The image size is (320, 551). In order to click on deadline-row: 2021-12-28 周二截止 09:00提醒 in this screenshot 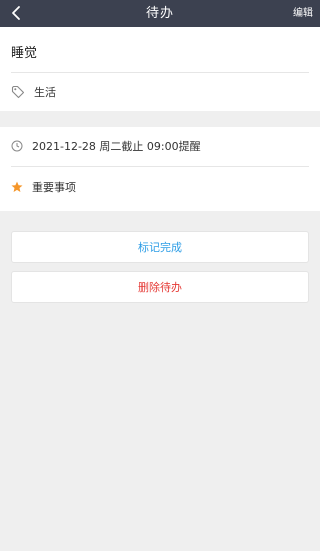, I will do `click(160, 146)`.